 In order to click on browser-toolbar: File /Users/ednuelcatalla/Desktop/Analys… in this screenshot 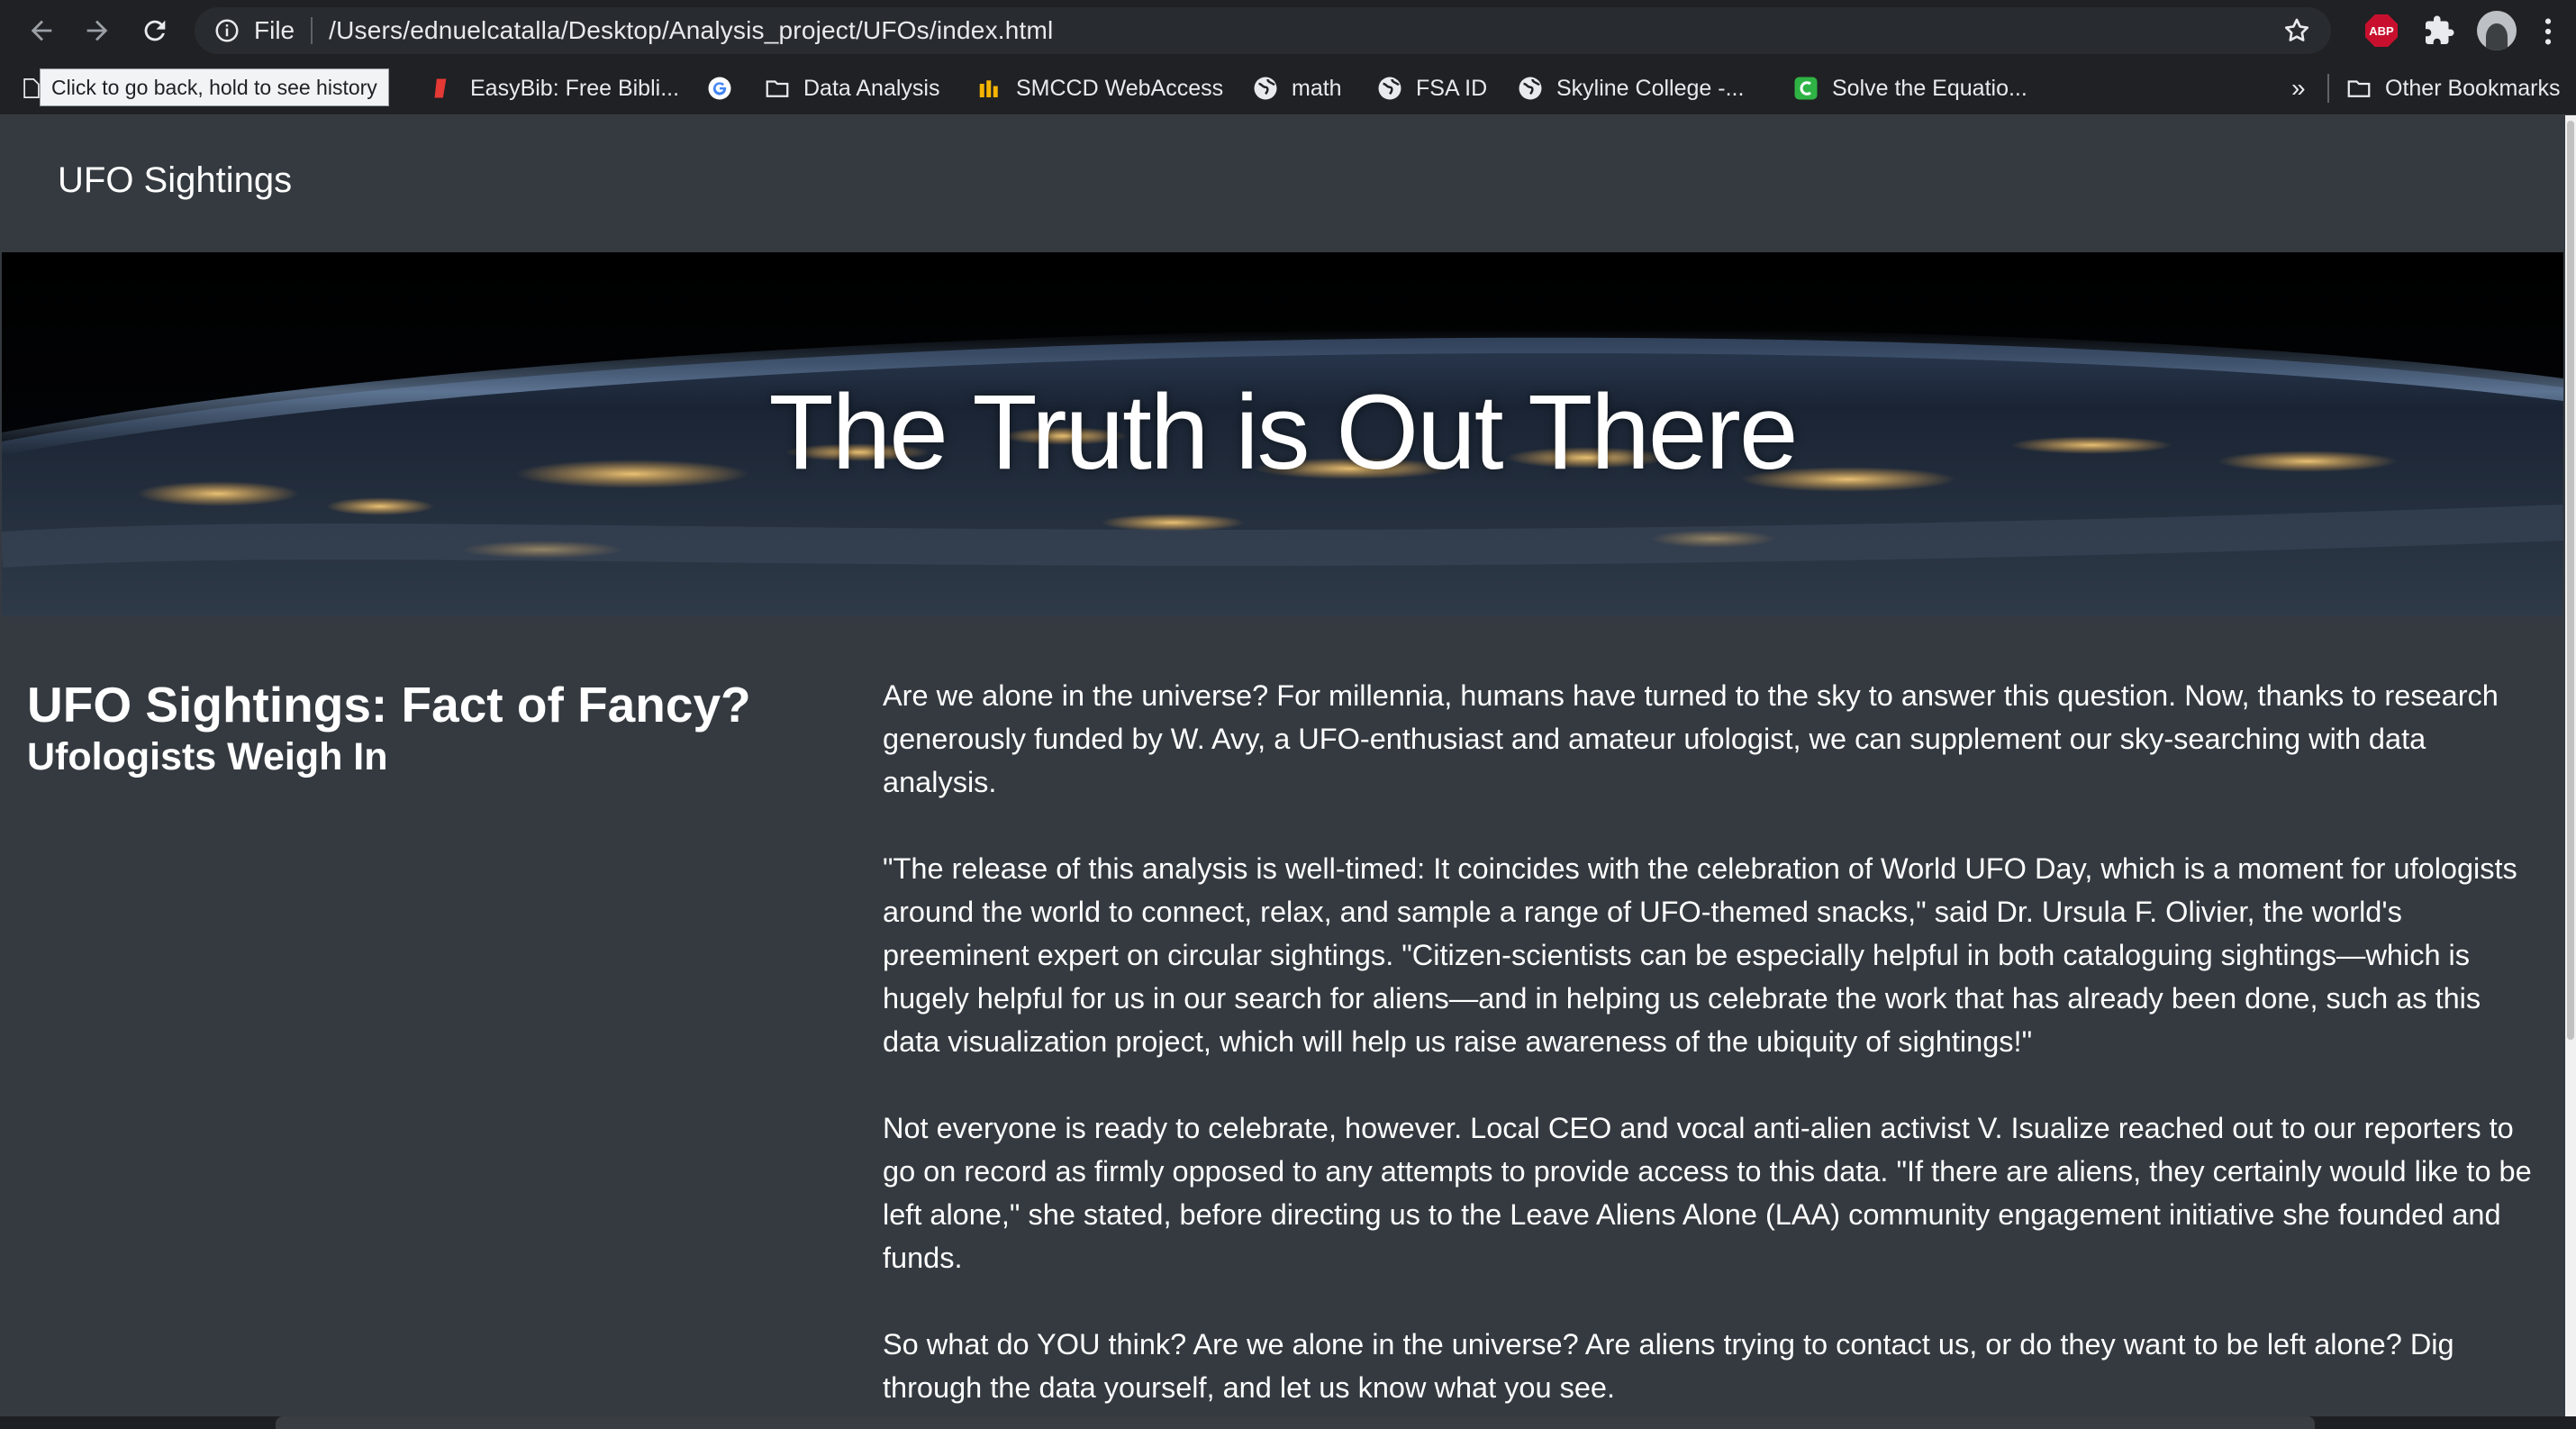, I will do `click(1288, 30)`.